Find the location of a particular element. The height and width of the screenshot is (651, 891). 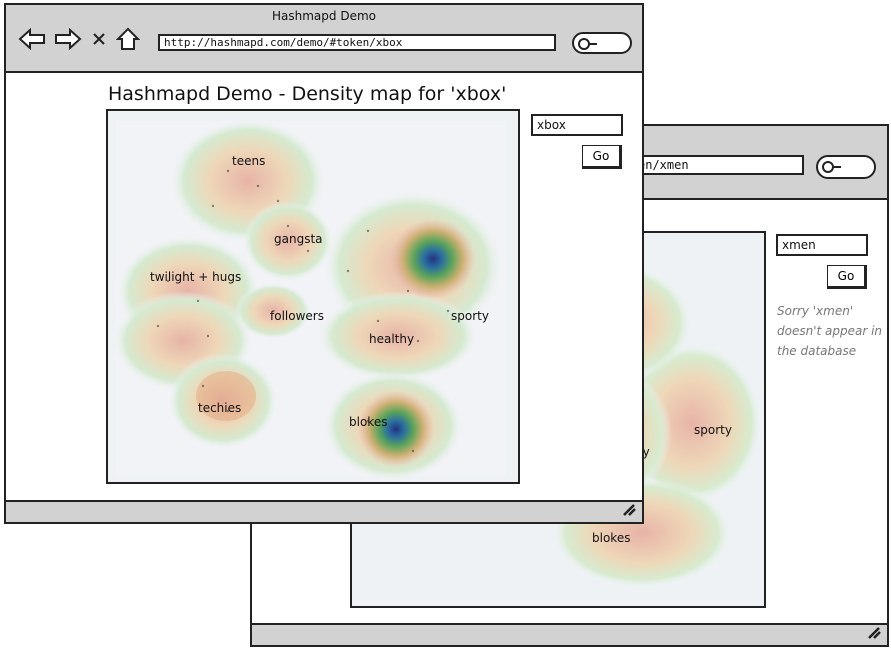

map-label: sporty is located at coordinates (713, 430).